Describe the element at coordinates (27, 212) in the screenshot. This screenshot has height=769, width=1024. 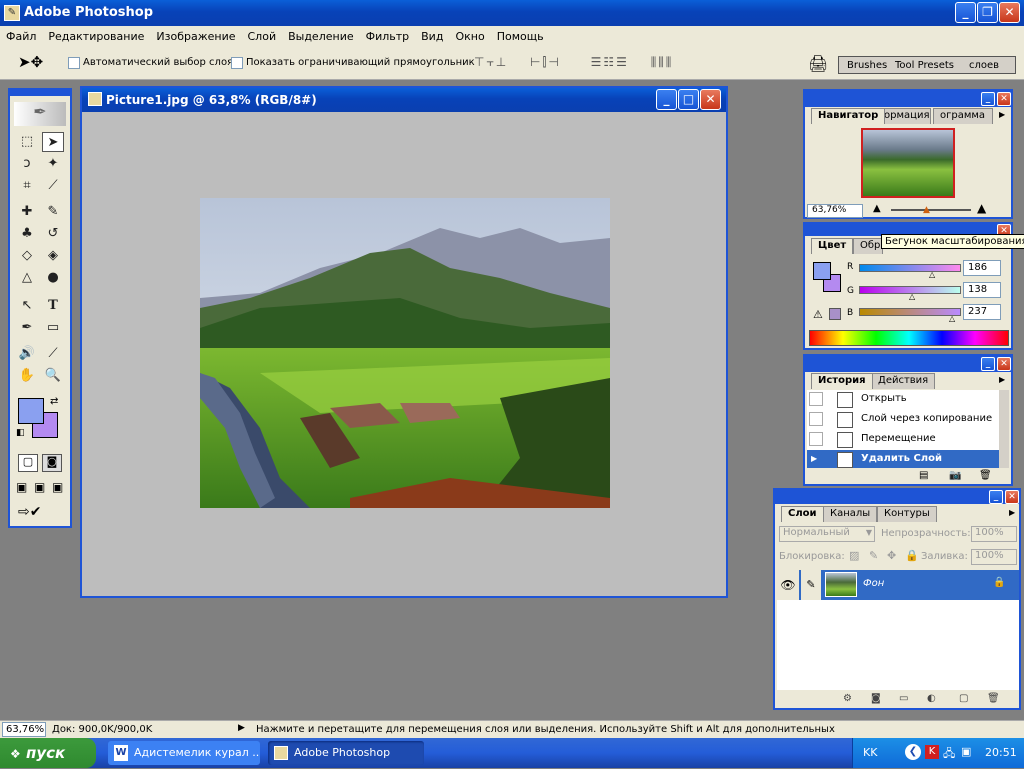
I see `healing-brush-icon: ✚` at that location.